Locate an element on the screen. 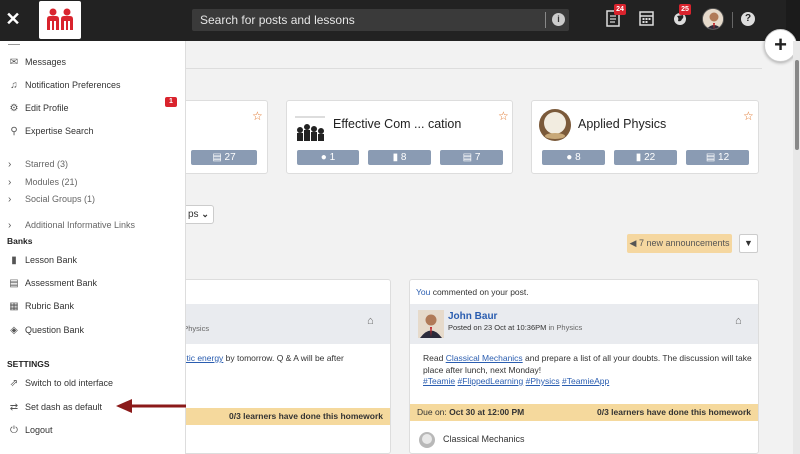  materials-stat: ▮ 8 is located at coordinates (399, 157).